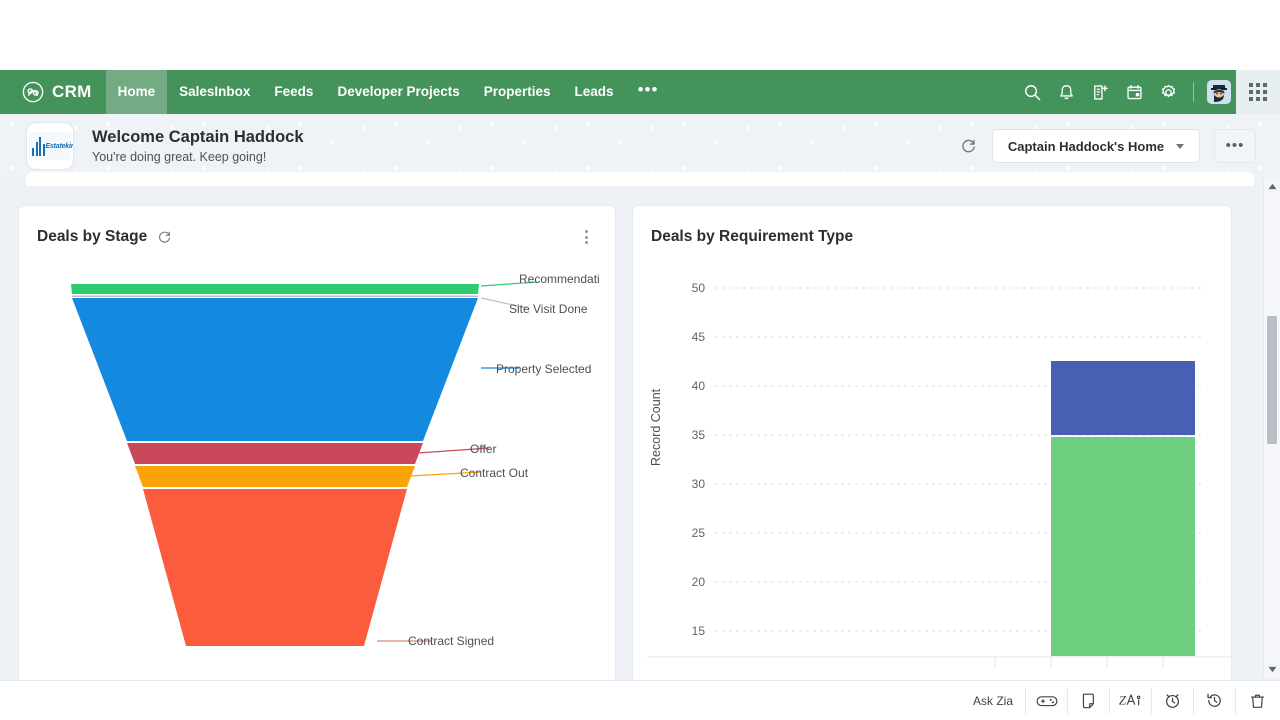 The image size is (1280, 720). Describe the element at coordinates (699, 631) in the screenshot. I see `ytick-15: 15` at that location.